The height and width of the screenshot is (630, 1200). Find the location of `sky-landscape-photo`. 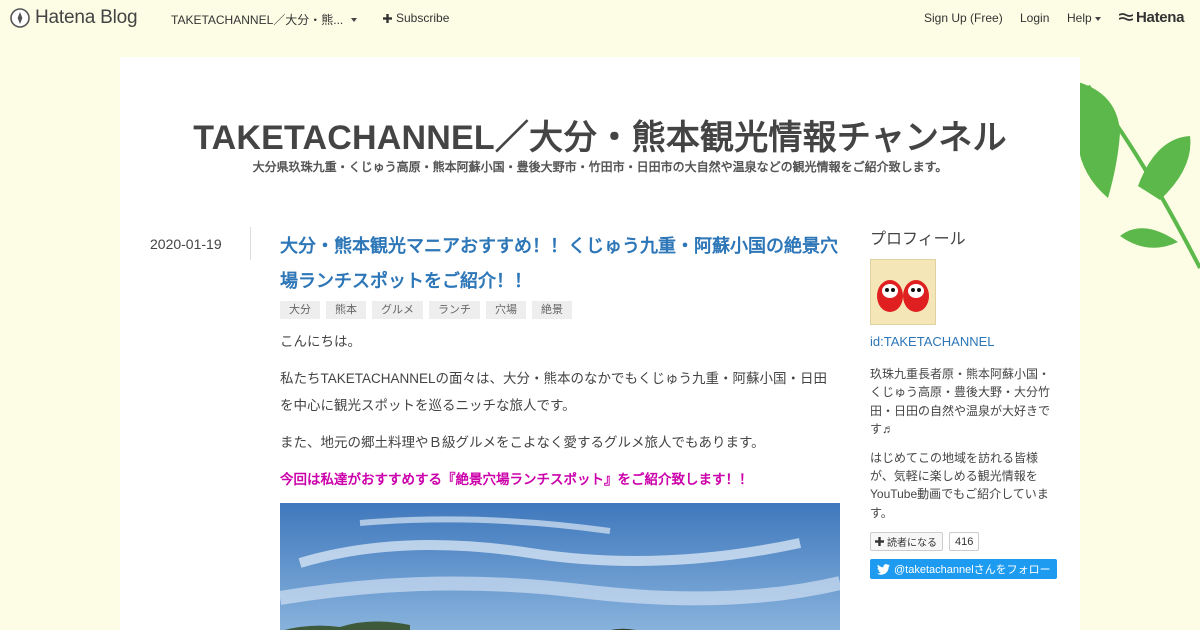

sky-landscape-photo is located at coordinates (560, 566).